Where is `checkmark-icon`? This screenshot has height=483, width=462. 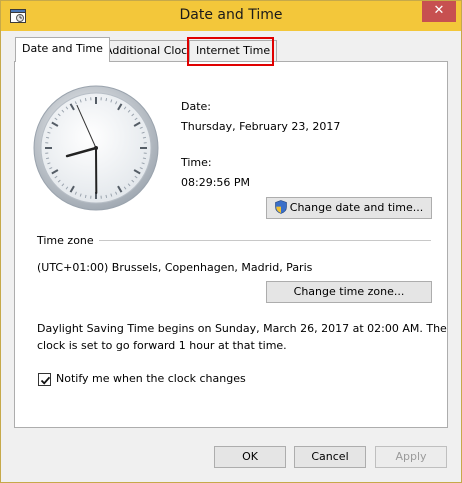
checkmark-icon is located at coordinates (45, 380).